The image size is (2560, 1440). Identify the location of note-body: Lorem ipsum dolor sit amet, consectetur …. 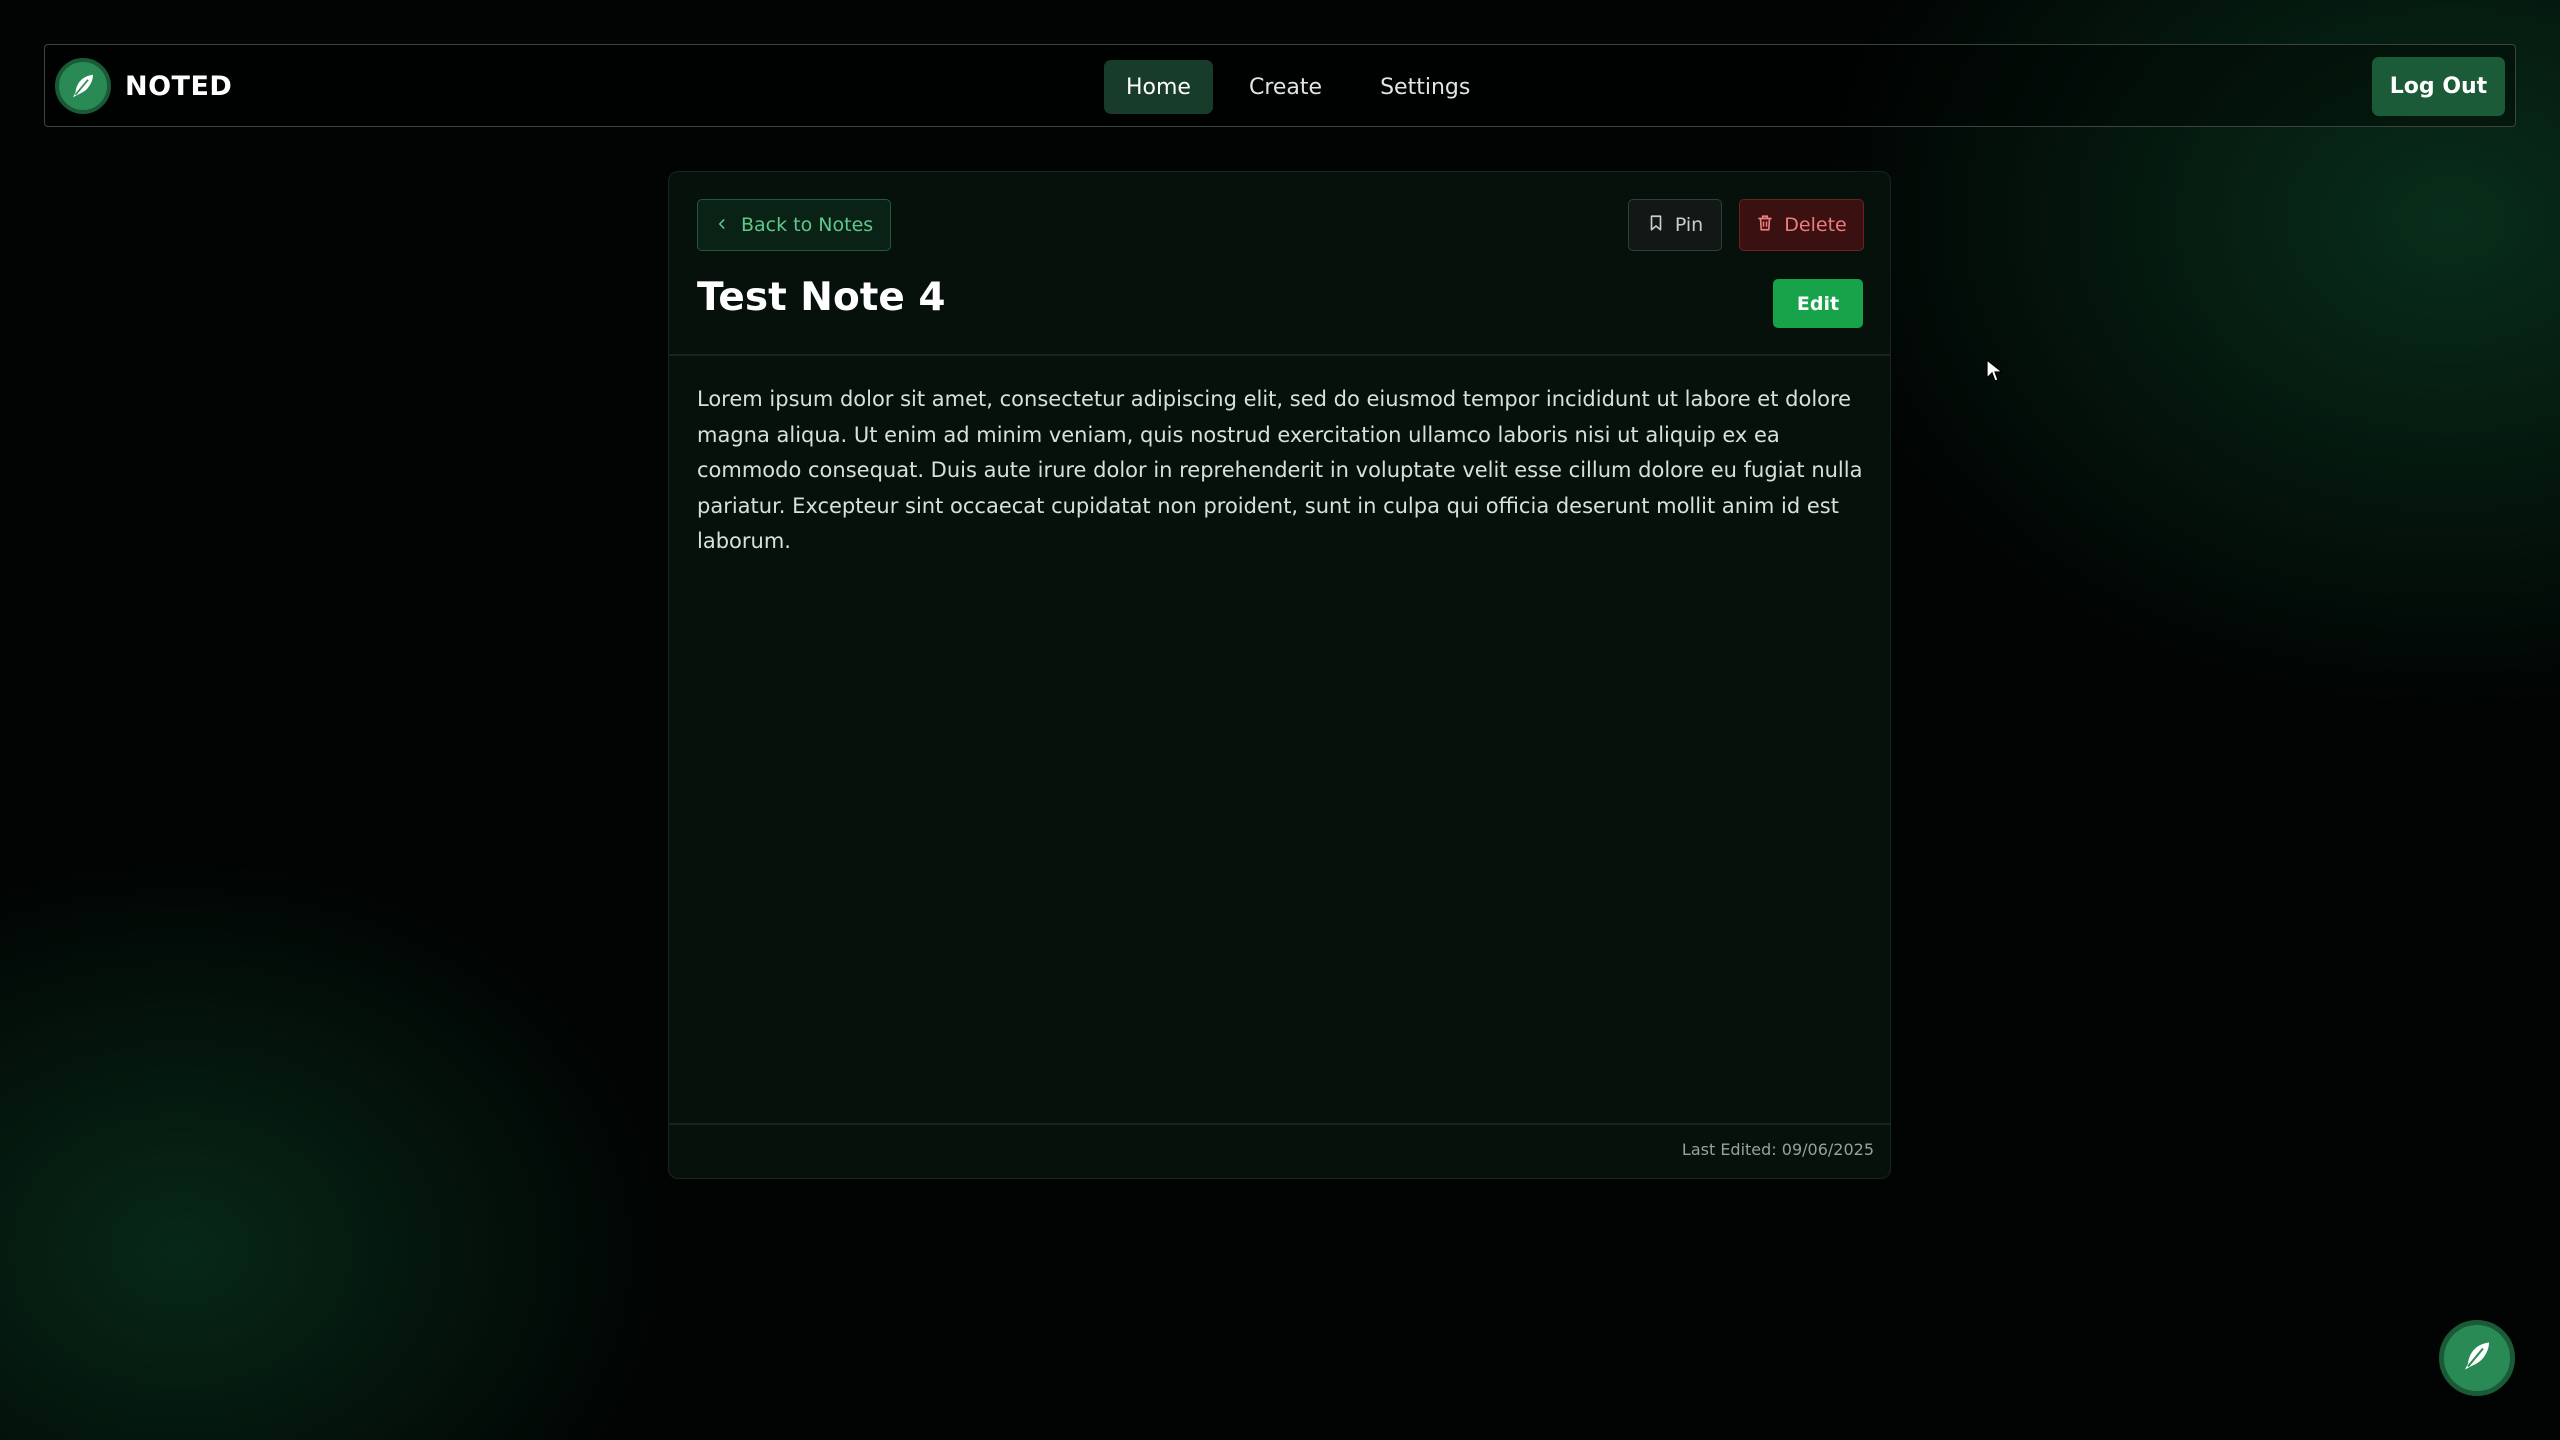
(1280, 470).